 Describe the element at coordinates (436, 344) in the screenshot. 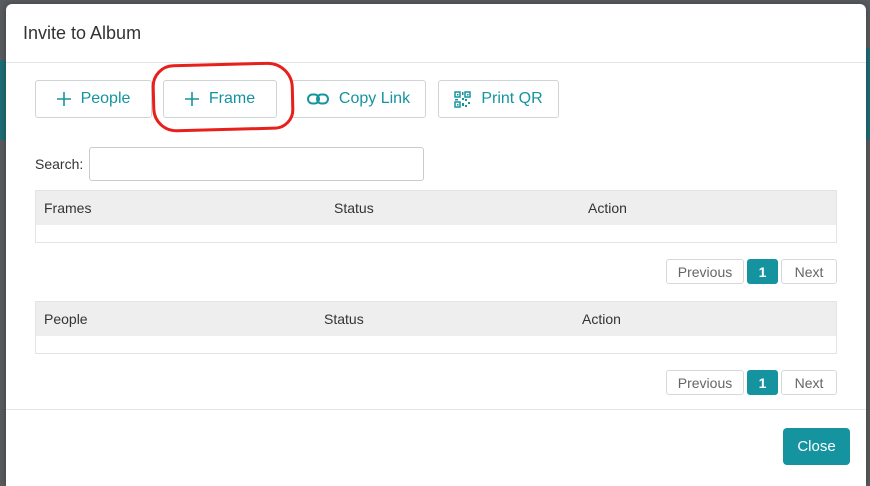

I see `people-table-body` at that location.